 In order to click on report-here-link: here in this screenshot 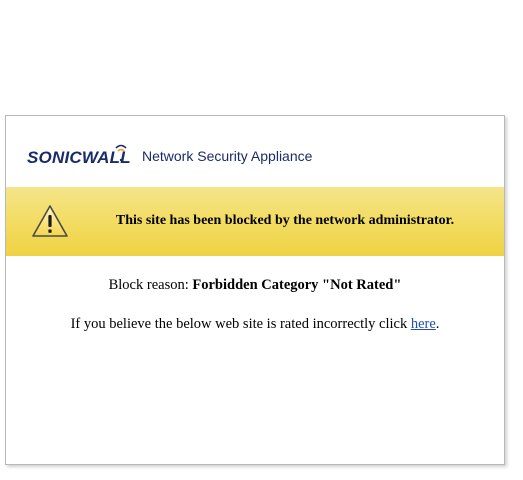, I will do `click(423, 324)`.